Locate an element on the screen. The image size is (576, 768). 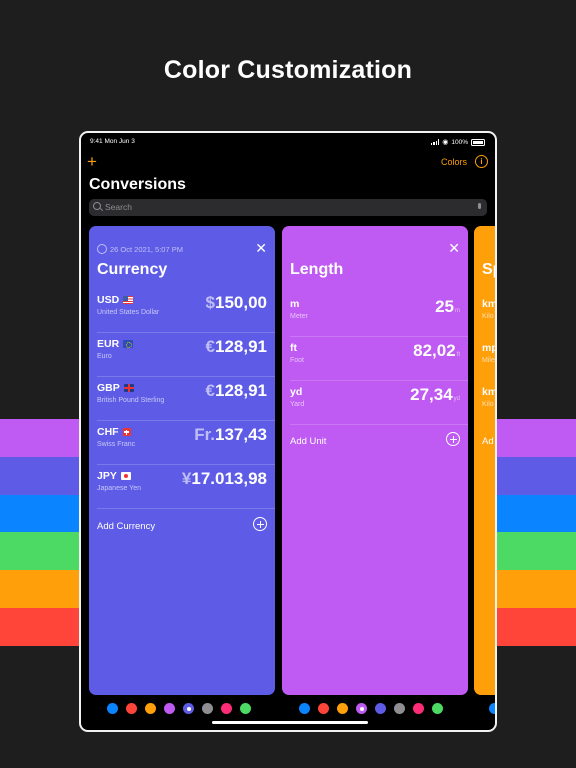
unit-suffix: m is located at coordinates (457, 311).